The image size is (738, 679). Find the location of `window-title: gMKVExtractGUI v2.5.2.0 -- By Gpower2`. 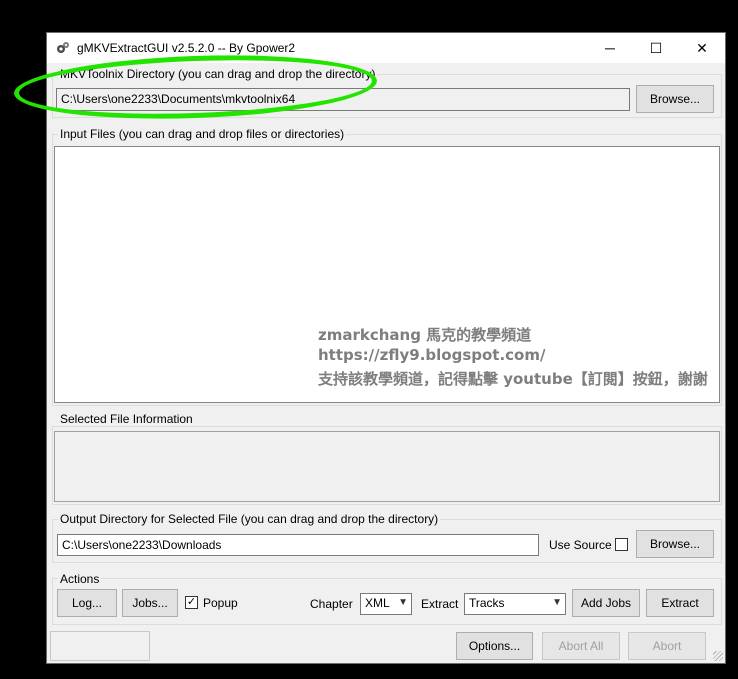

window-title: gMKVExtractGUI v2.5.2.0 -- By Gpower2 is located at coordinates (186, 48).